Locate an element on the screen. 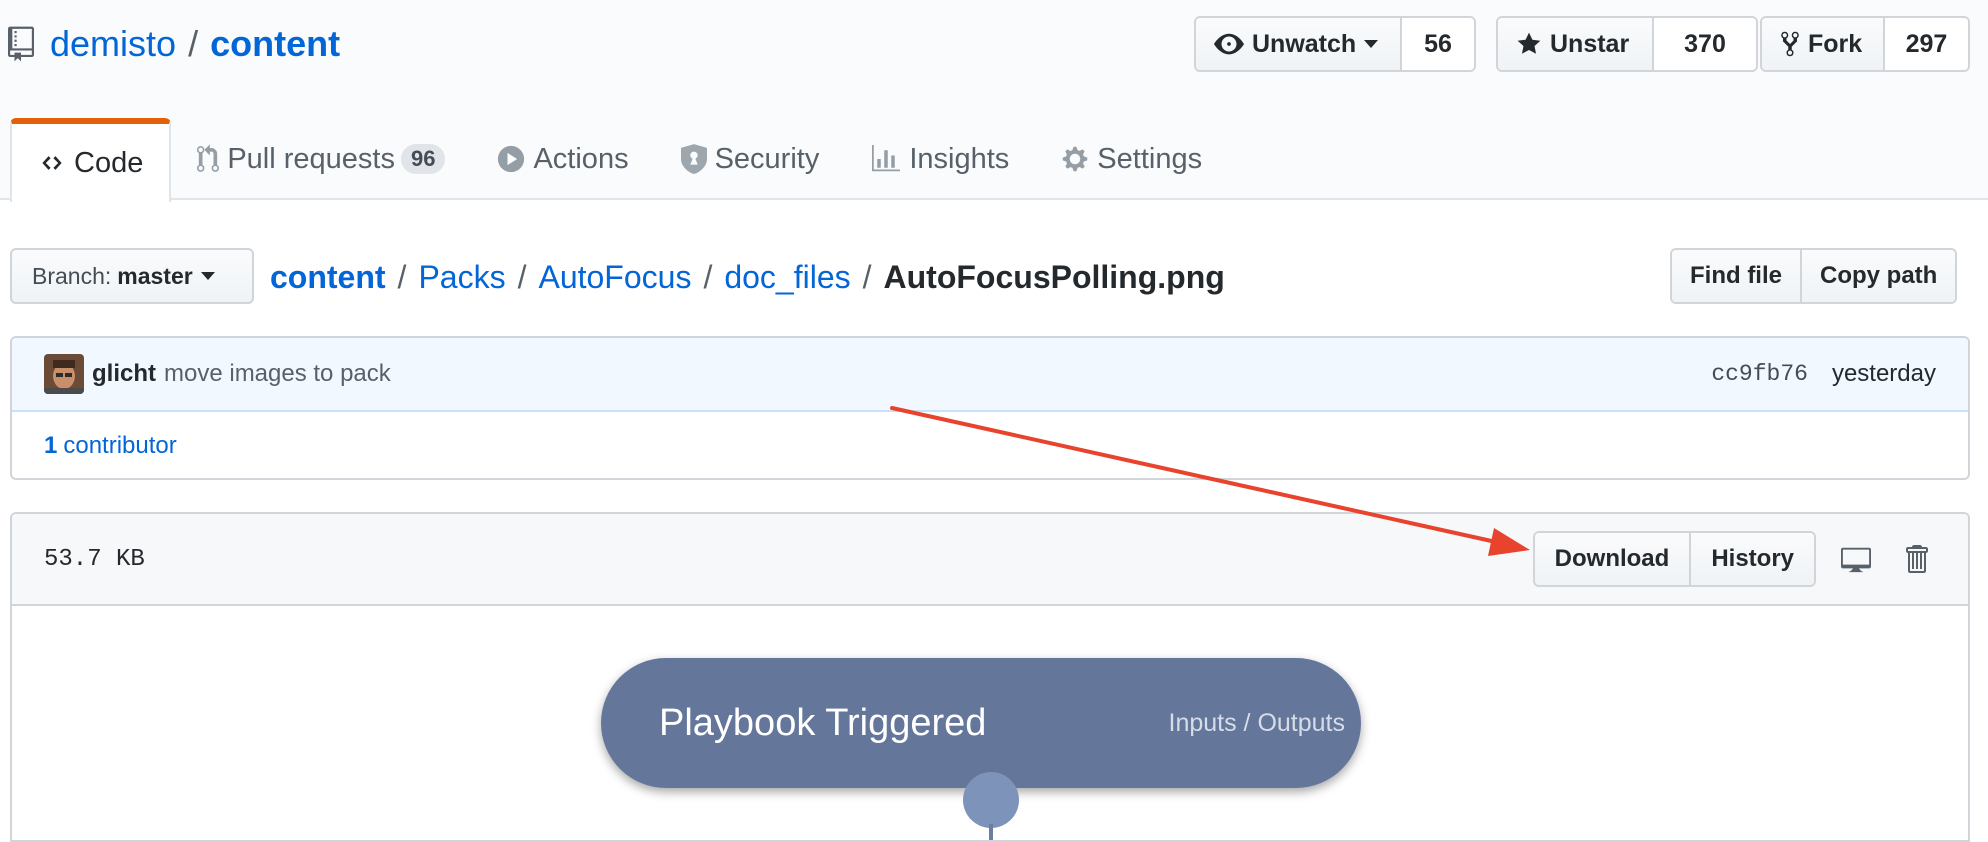  tab-label: Actions is located at coordinates (581, 158).